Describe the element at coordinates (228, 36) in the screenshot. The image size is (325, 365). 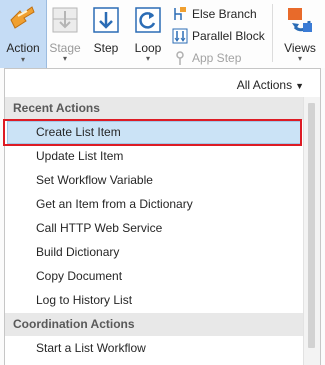
I see `parallel-block-label: Parallel Block` at that location.